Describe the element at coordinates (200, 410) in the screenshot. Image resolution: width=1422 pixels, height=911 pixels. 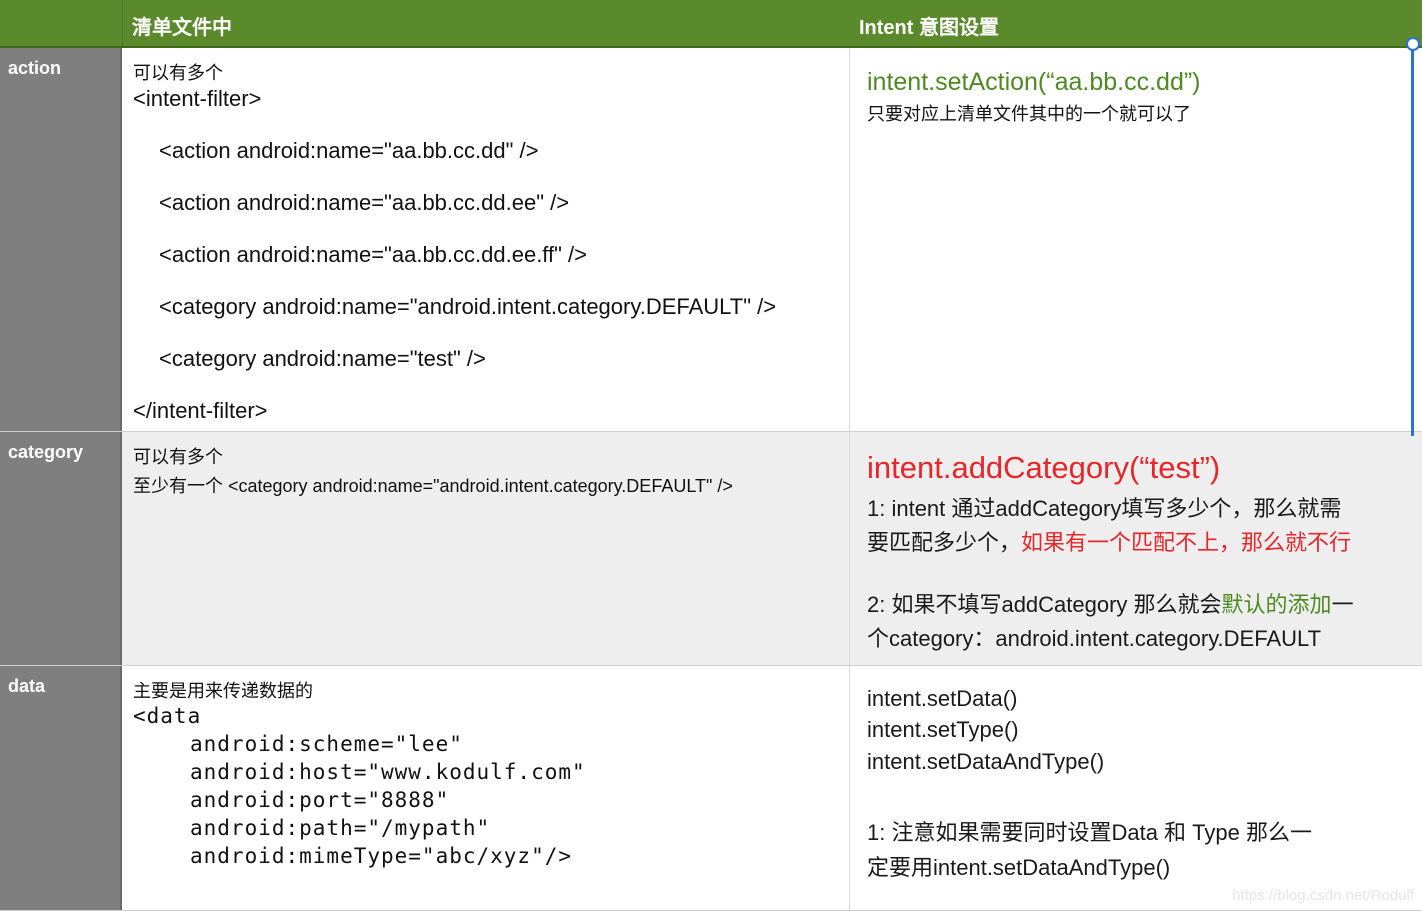
I see `intent-filter-close: </intent-filter>` at that location.